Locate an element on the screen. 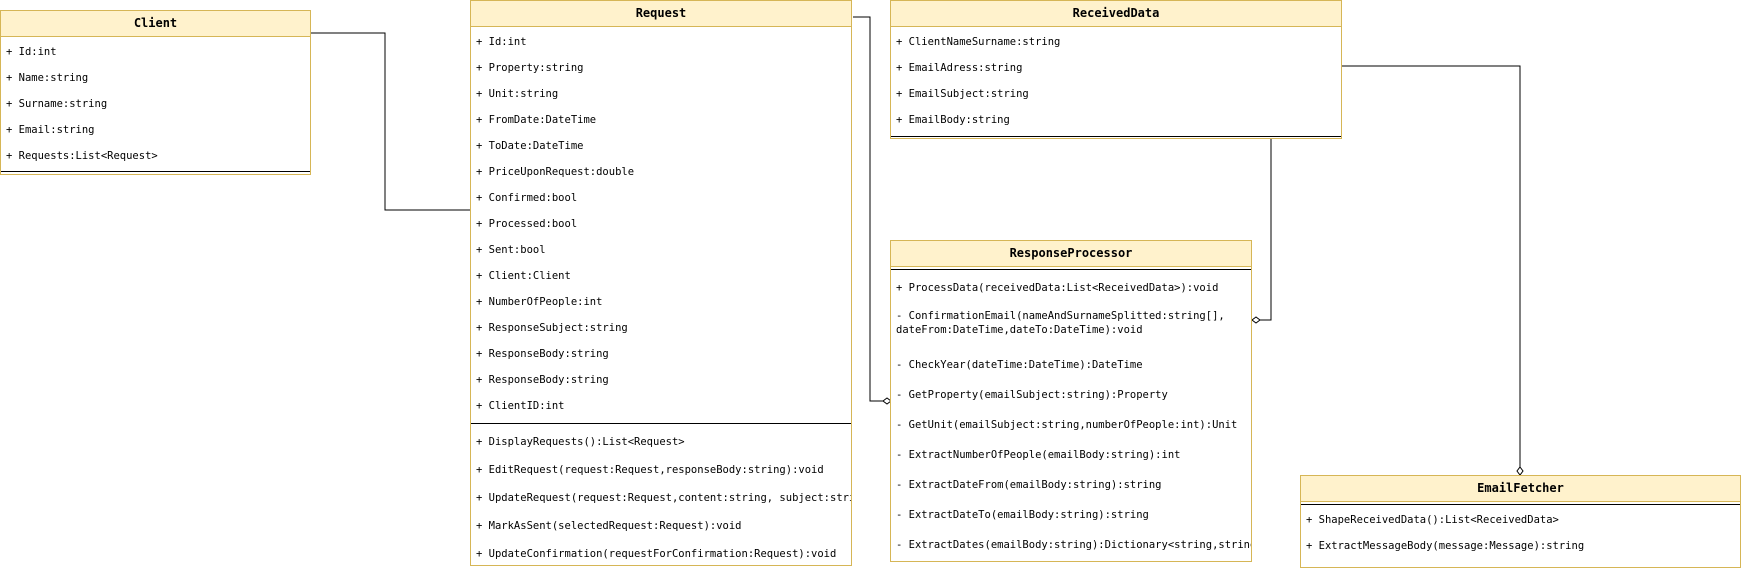 The image size is (1741, 568). attribute: + EmailAdress:string is located at coordinates (959, 68).